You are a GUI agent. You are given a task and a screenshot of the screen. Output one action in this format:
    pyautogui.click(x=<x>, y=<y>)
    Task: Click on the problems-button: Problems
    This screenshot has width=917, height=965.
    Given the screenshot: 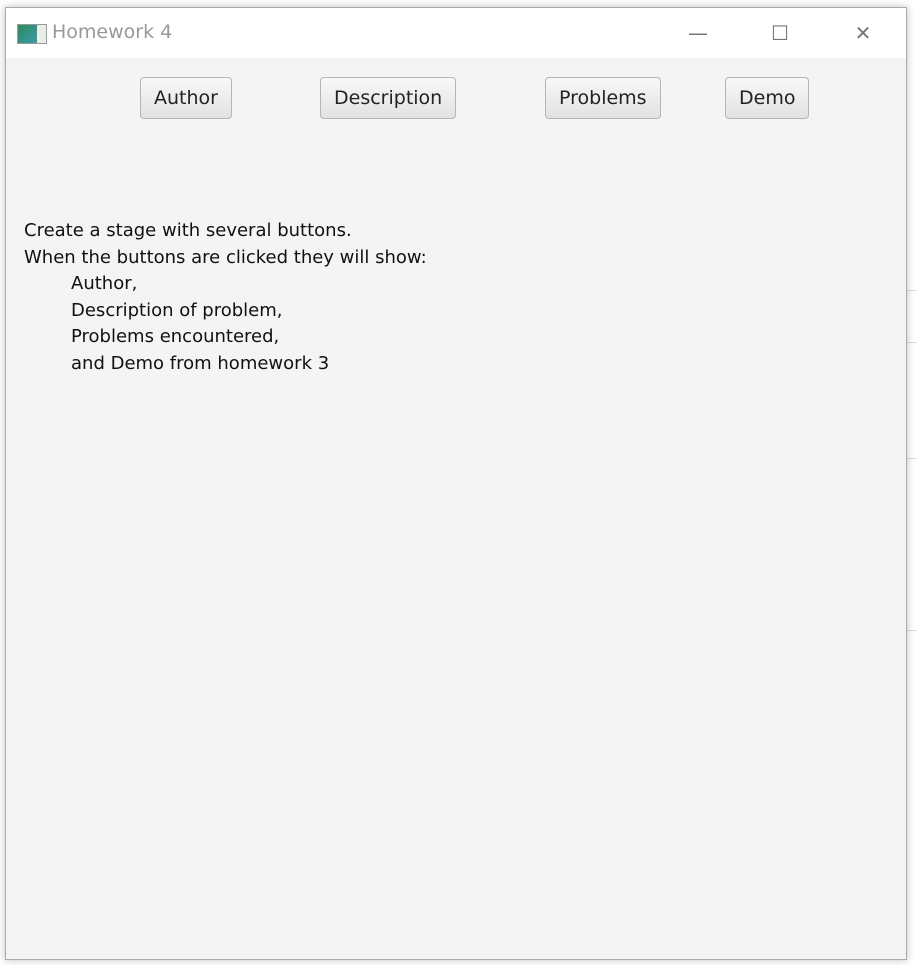 What is the action you would take?
    pyautogui.click(x=603, y=98)
    